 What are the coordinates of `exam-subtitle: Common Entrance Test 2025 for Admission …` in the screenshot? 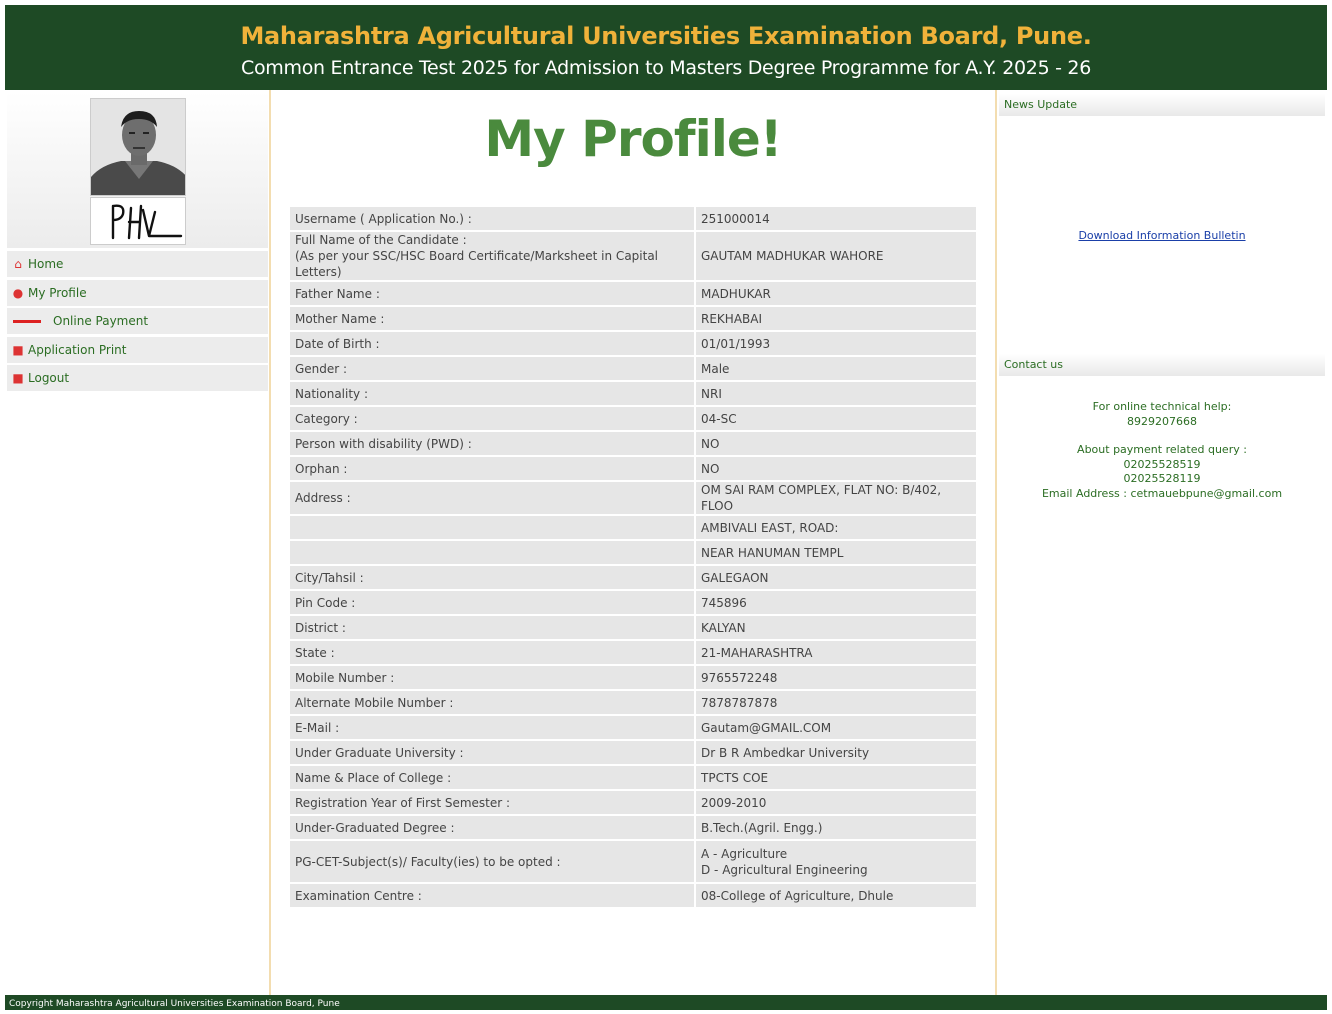 It's located at (666, 68).